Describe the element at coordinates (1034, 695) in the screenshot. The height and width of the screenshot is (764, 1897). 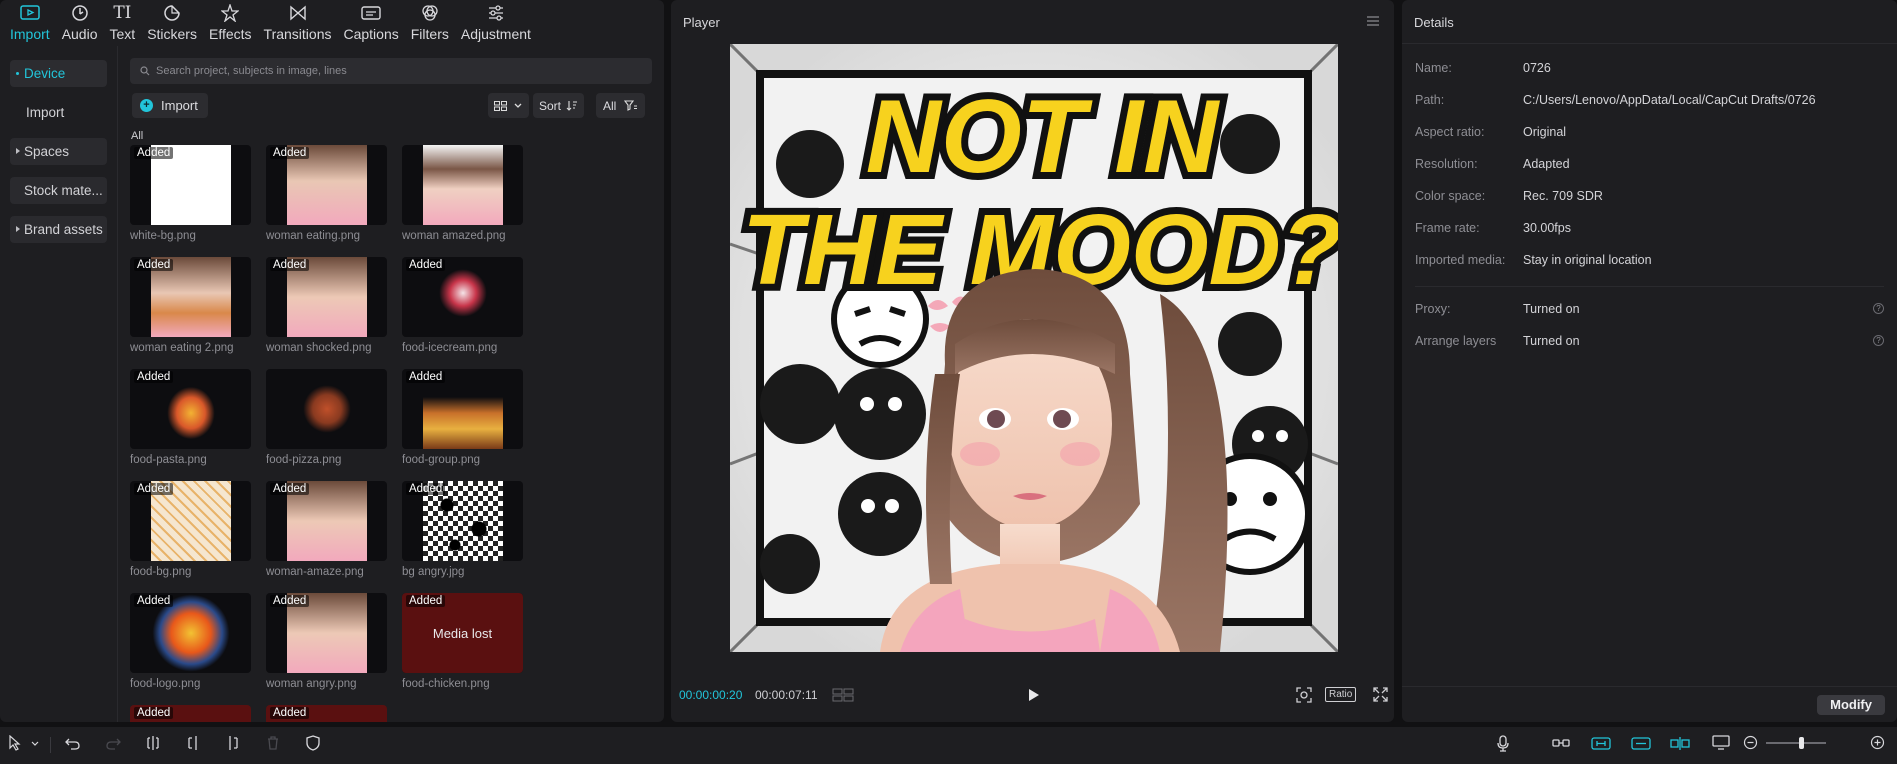
I see `play-icon` at that location.